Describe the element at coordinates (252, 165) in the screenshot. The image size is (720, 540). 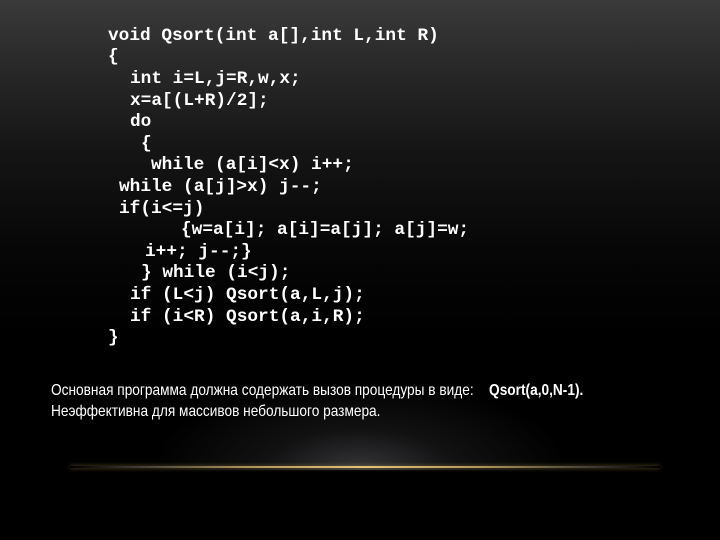
I see `code-line: while (a[i]<x) i++;` at that location.